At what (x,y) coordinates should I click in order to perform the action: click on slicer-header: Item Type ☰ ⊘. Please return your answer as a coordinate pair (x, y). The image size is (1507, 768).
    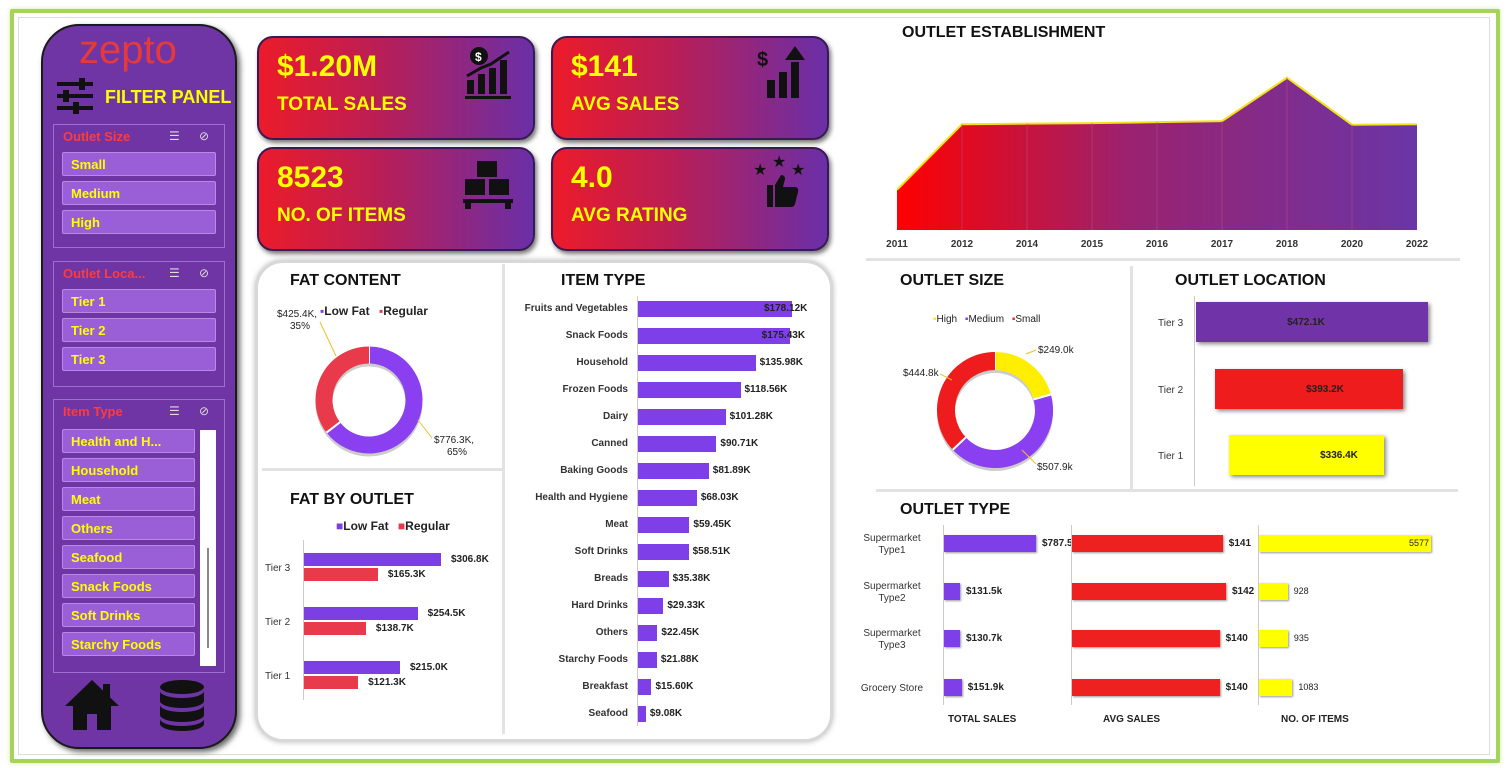
    Looking at the image, I should click on (139, 411).